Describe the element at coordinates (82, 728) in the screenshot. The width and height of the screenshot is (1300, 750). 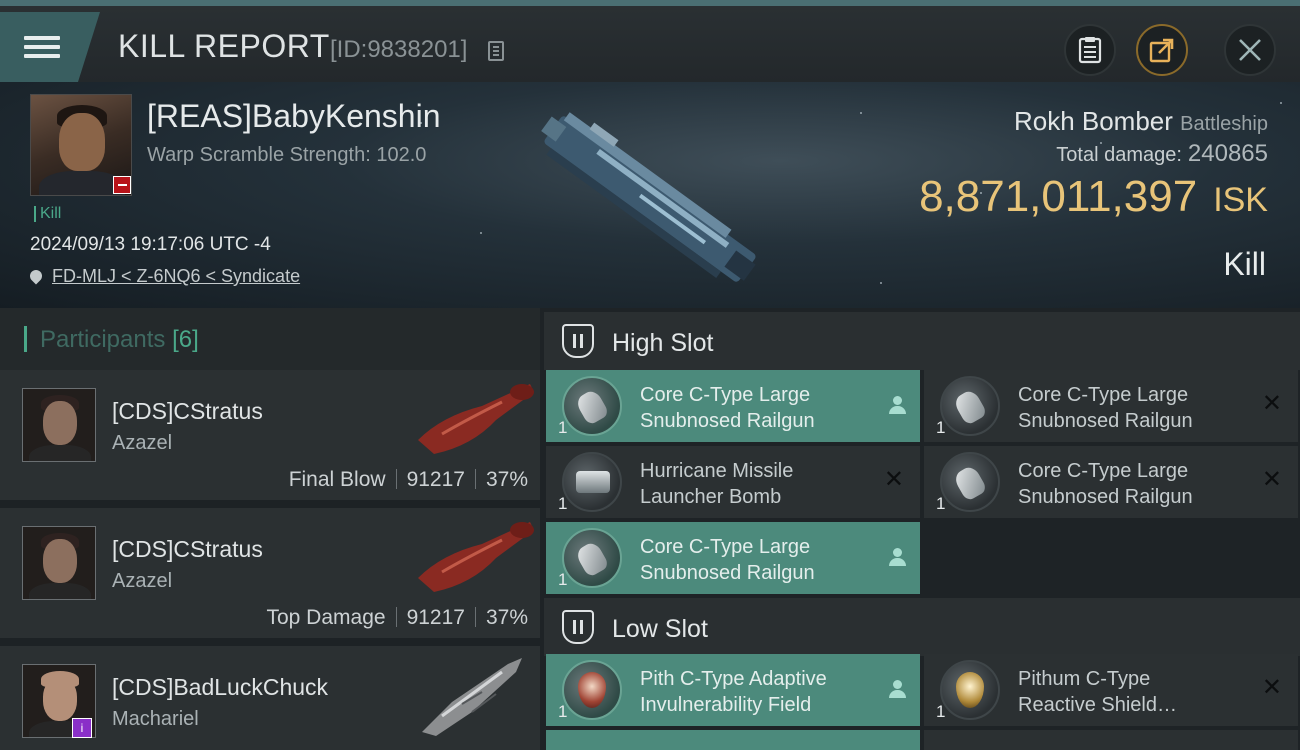
I see `info-badge: i` at that location.